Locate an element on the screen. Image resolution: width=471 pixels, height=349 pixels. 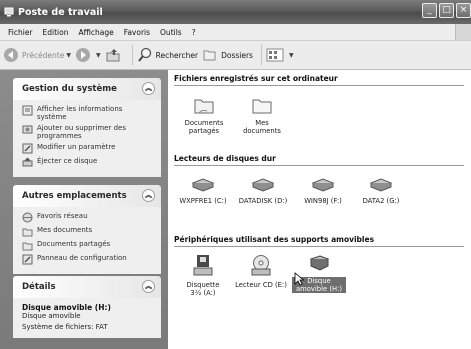
drive-label: WIN98J (F:) is located at coordinates (323, 201).